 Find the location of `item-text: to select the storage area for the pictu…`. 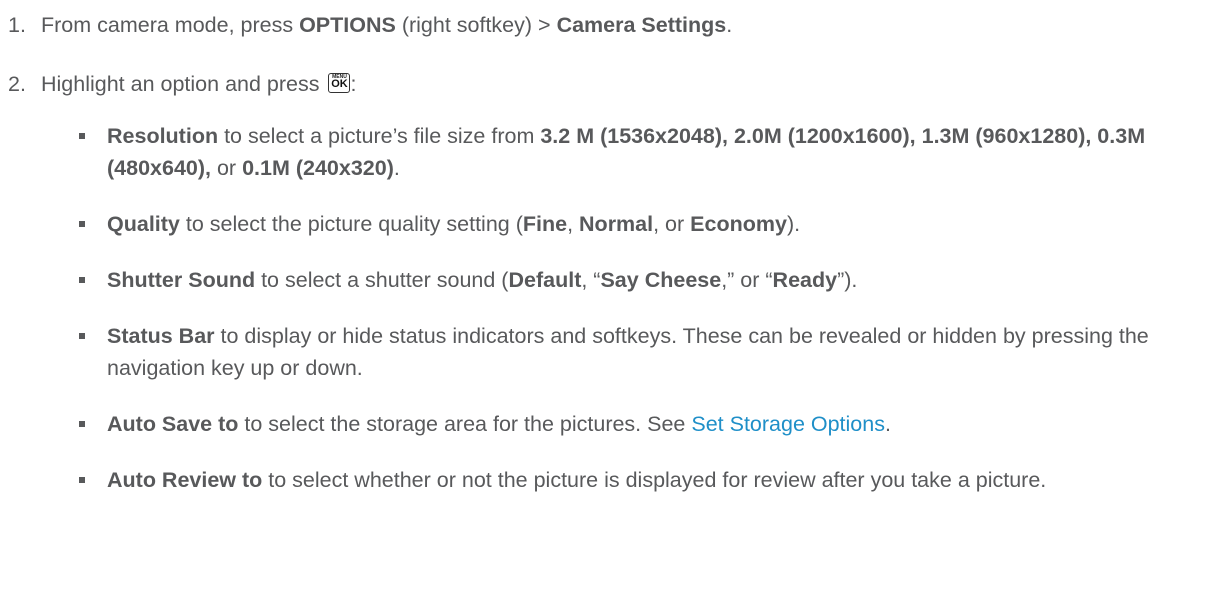

item-text: to select the storage area for the pictu… is located at coordinates (465, 424).